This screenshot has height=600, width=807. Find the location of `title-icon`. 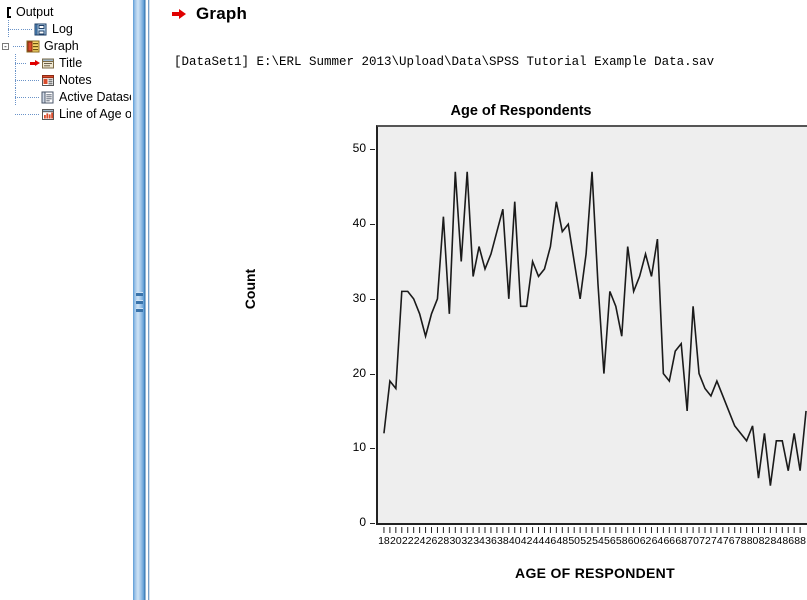

title-icon is located at coordinates (48, 63).